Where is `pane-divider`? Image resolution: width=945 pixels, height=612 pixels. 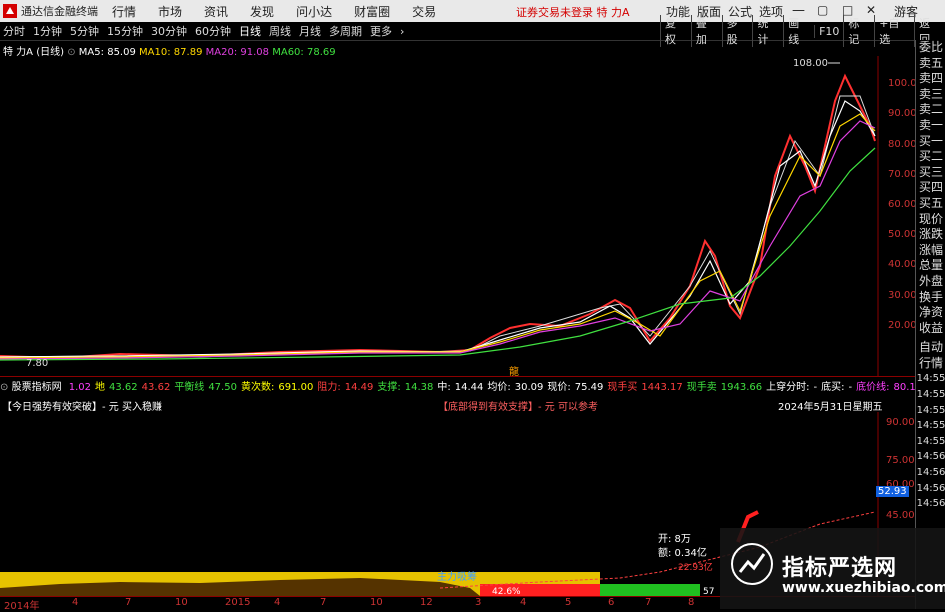
pane-divider is located at coordinates (457, 376).